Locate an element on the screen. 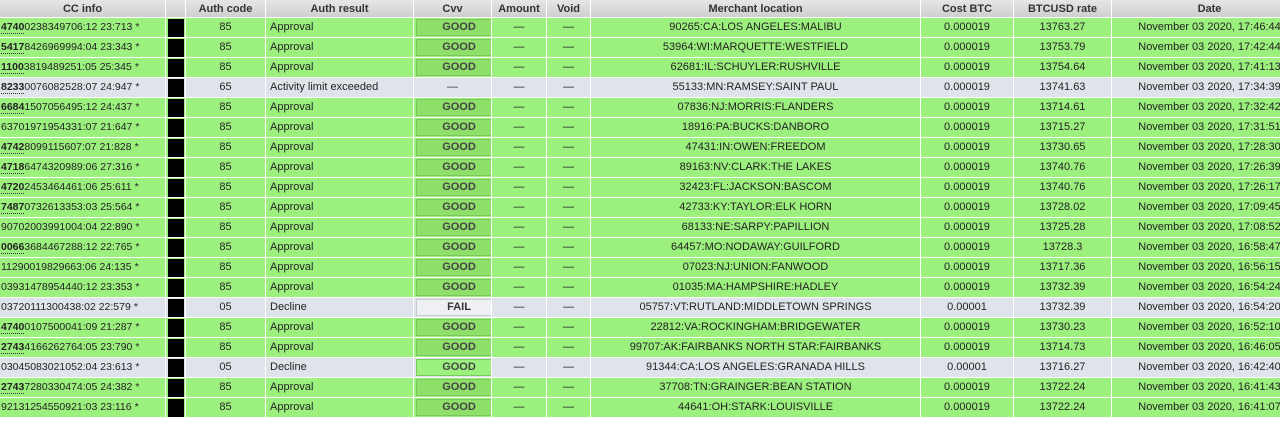 This screenshot has height=424, width=1280. cc-bin: 7487 is located at coordinates (13, 207).